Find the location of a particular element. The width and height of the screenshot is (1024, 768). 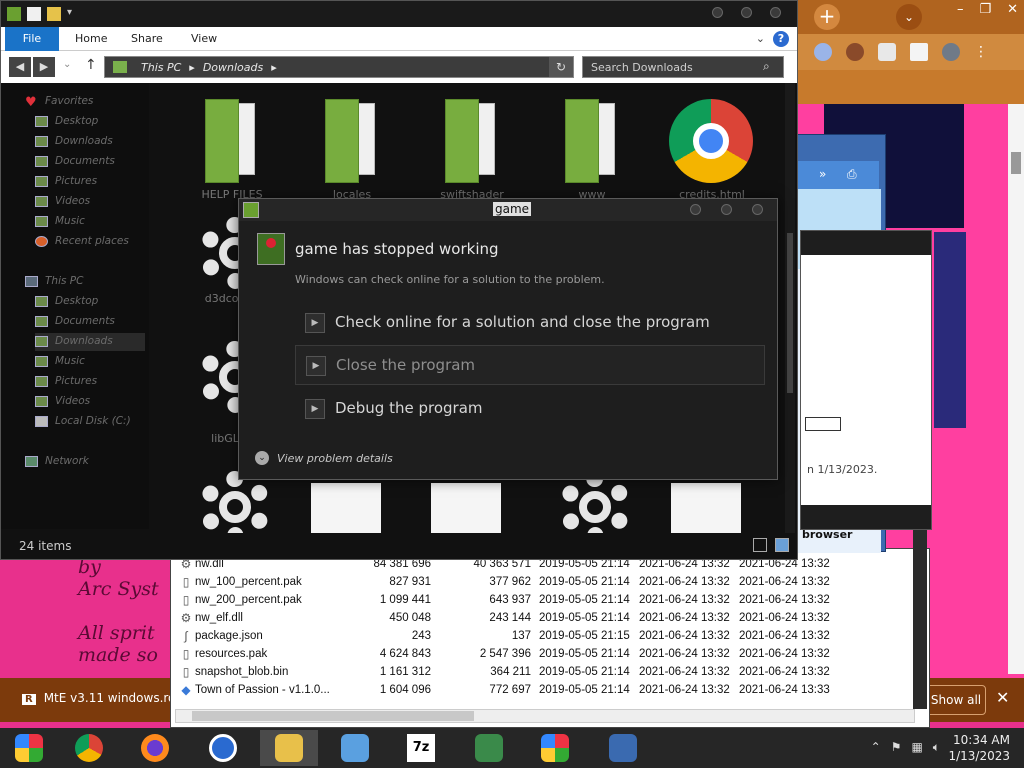

start-button is located at coordinates (29, 748).